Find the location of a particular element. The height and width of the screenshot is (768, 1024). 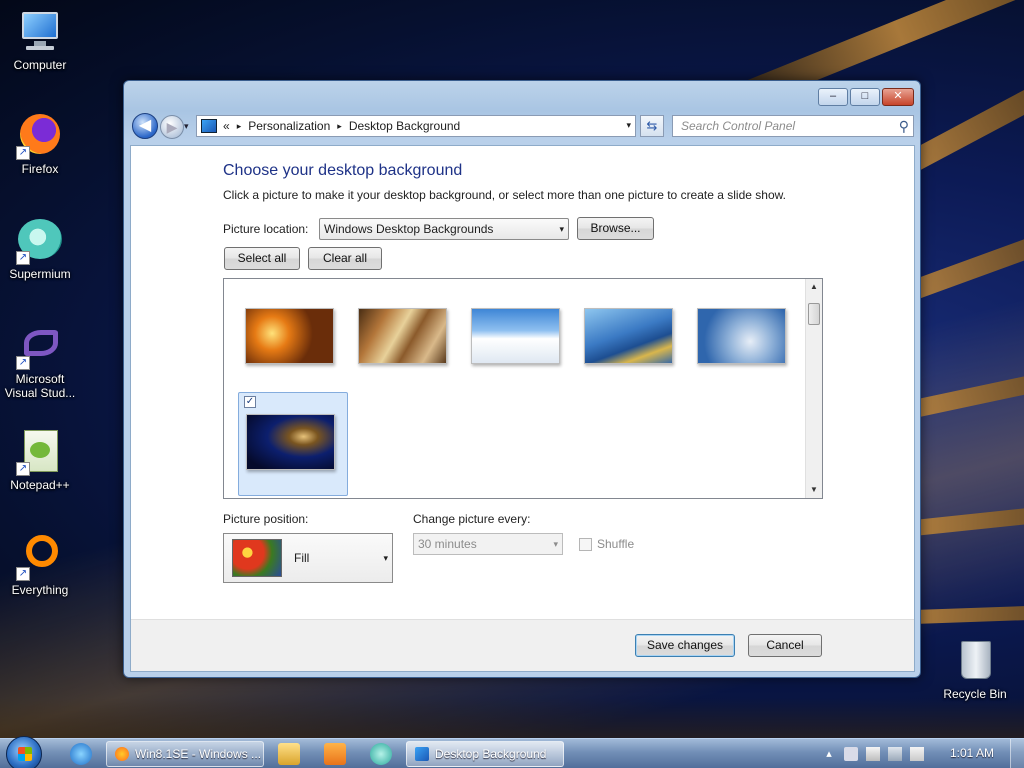

visual-studio-icon: ↗ is located at coordinates (40, 346).